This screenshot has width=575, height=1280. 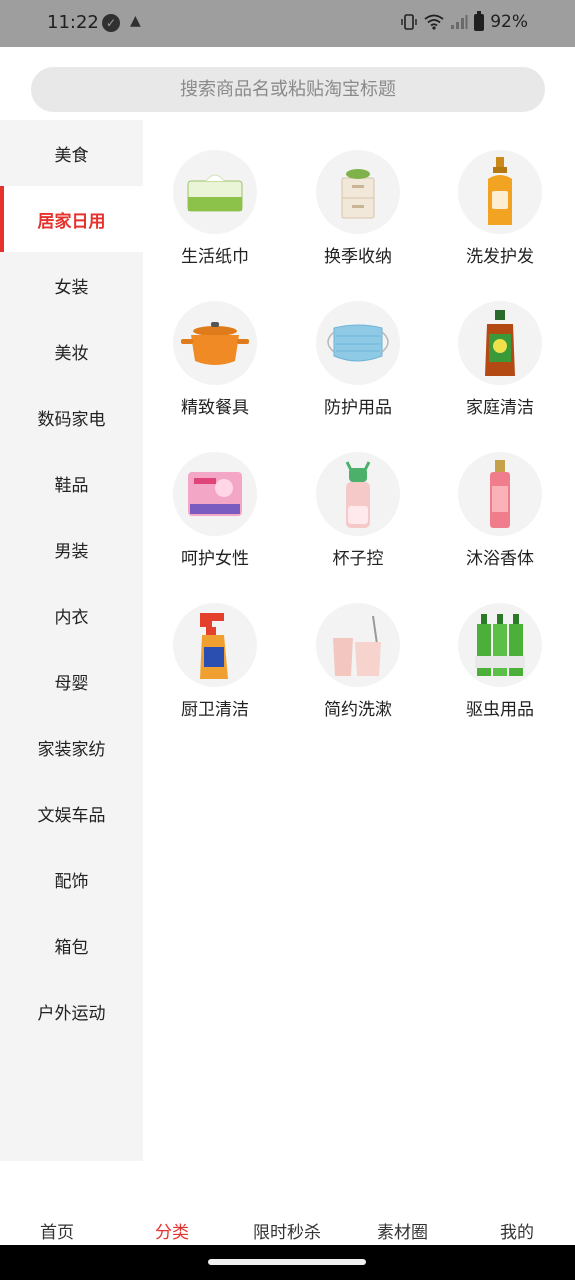 What do you see at coordinates (509, 22) in the screenshot?
I see `battery-percent: 92%` at bounding box center [509, 22].